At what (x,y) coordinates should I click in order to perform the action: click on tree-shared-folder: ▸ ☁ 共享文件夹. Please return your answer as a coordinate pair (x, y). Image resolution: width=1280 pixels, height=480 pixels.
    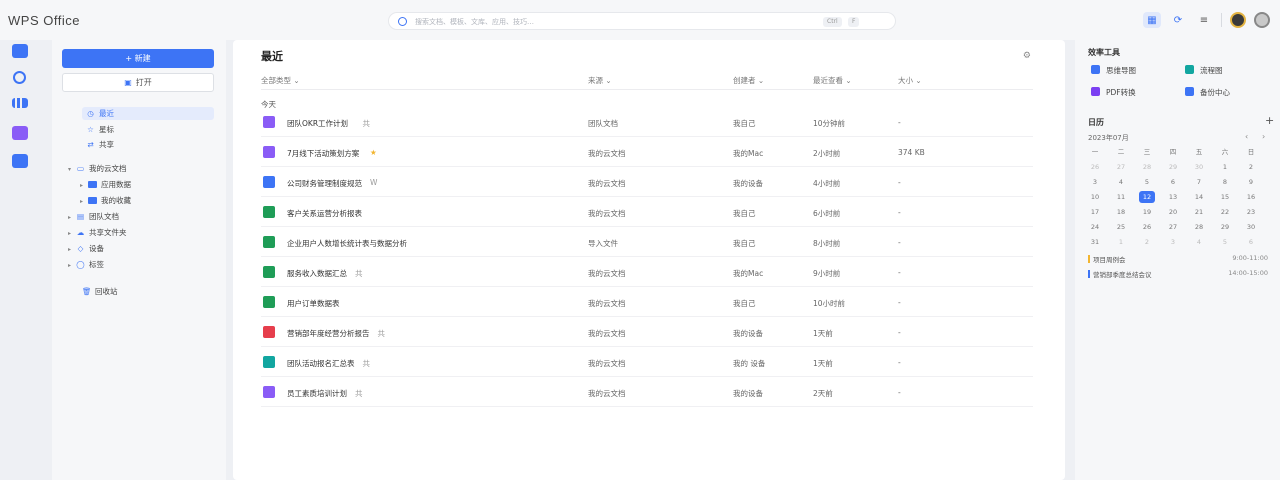
    Looking at the image, I should click on (97, 232).